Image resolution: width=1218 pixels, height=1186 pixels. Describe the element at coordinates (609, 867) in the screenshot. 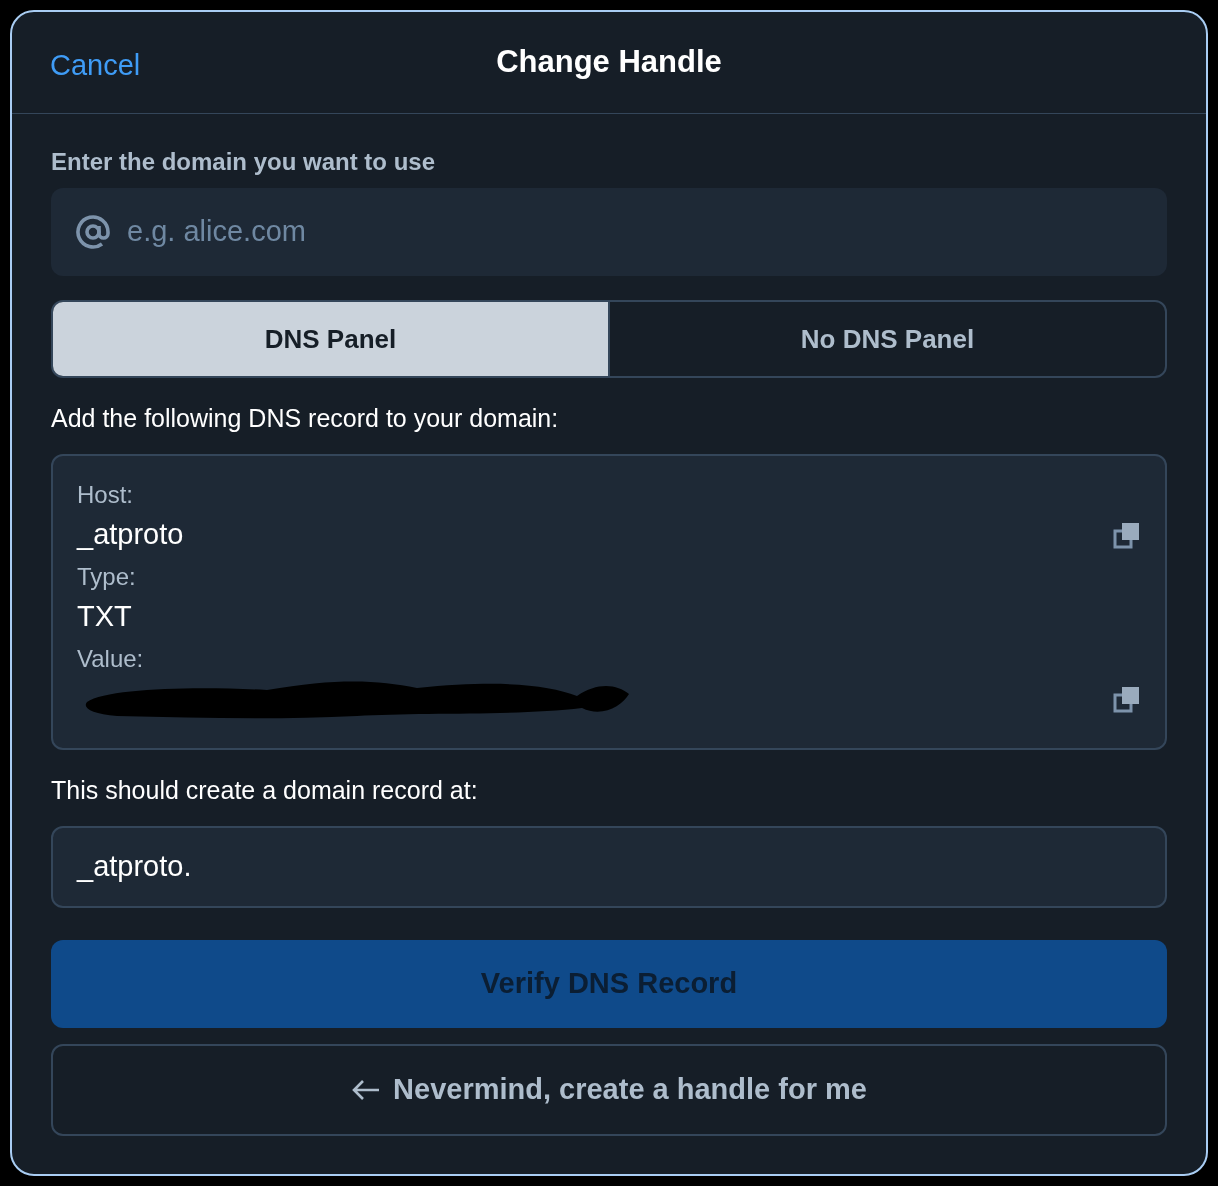

I see `domain-record-field: _atproto.` at that location.